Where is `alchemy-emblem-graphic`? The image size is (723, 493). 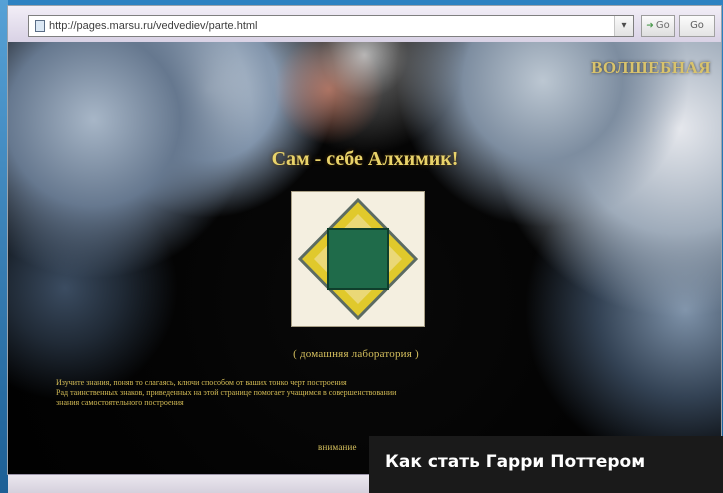 alchemy-emblem-graphic is located at coordinates (358, 259).